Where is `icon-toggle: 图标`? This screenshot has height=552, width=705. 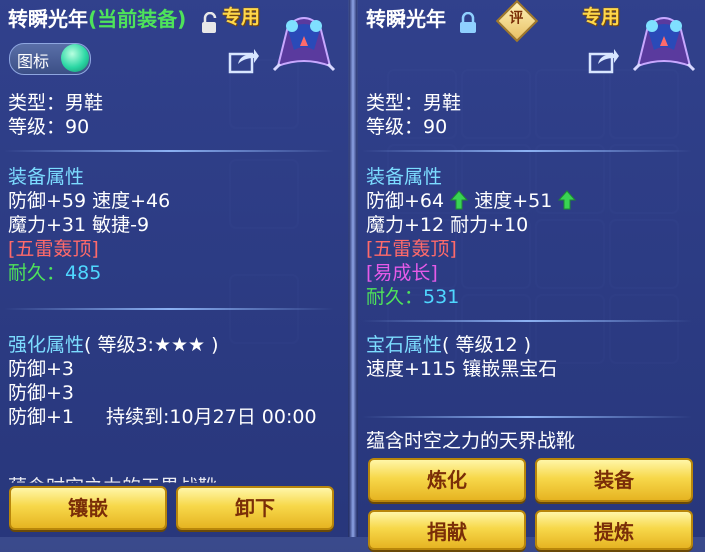 icon-toggle: 图标 is located at coordinates (50, 59).